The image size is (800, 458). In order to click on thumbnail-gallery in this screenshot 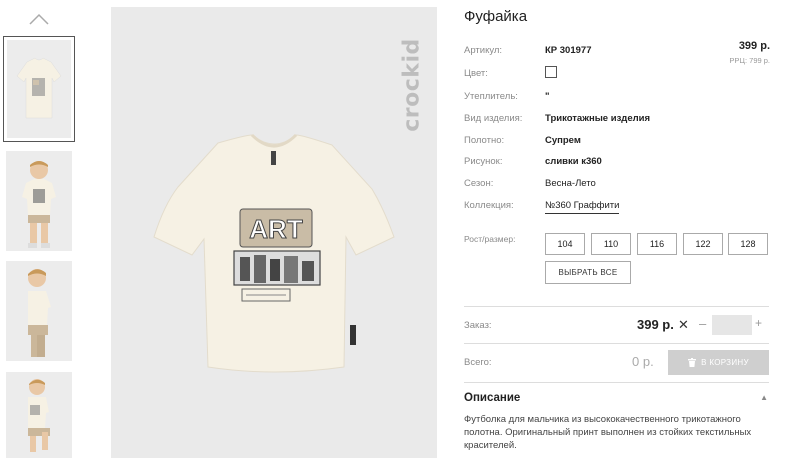, I will do `click(40, 229)`.